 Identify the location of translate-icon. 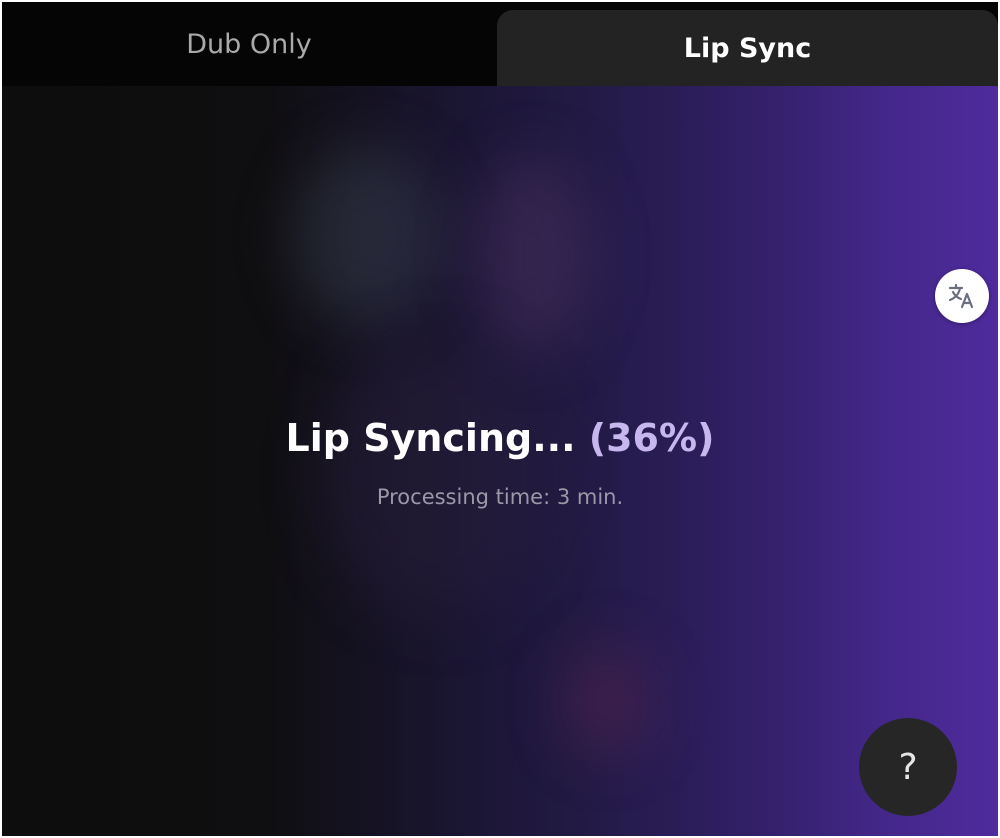
(961, 296).